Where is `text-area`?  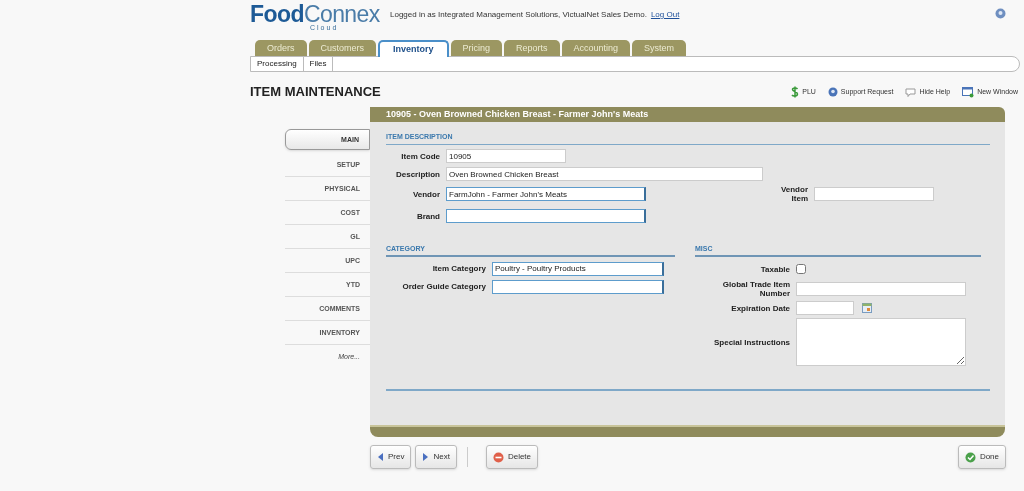 text-area is located at coordinates (881, 342).